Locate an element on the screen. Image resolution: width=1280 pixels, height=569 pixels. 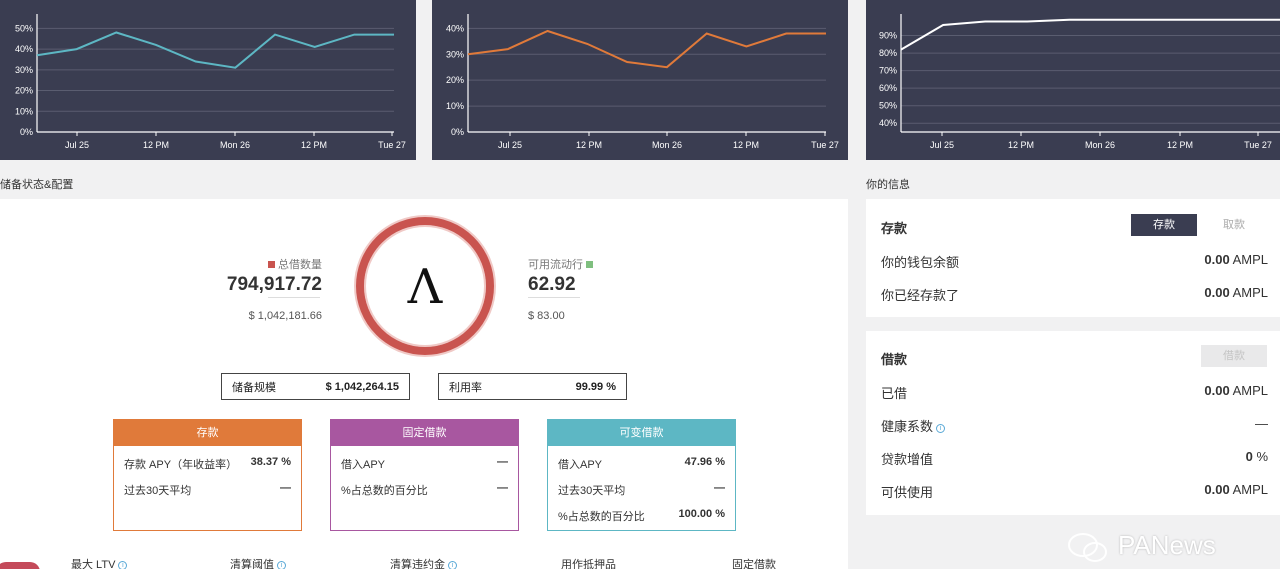
available-label: 可用流动行 is located at coordinates (555, 265).